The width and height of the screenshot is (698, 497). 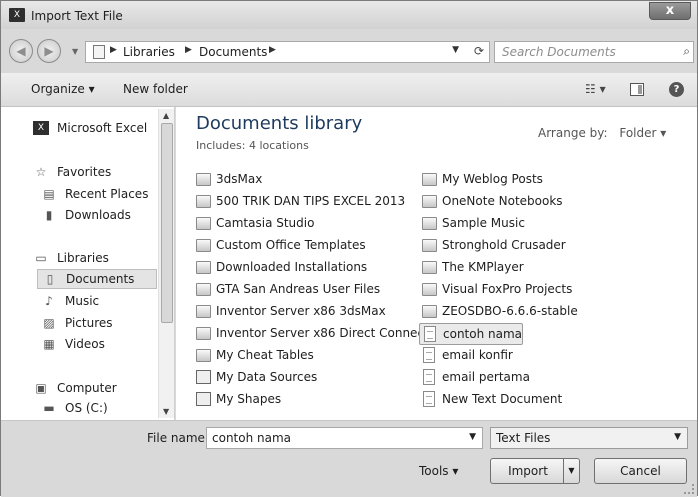 What do you see at coordinates (99, 324) in the screenshot?
I see `nav-item-pictures: ▨ Pictures` at bounding box center [99, 324].